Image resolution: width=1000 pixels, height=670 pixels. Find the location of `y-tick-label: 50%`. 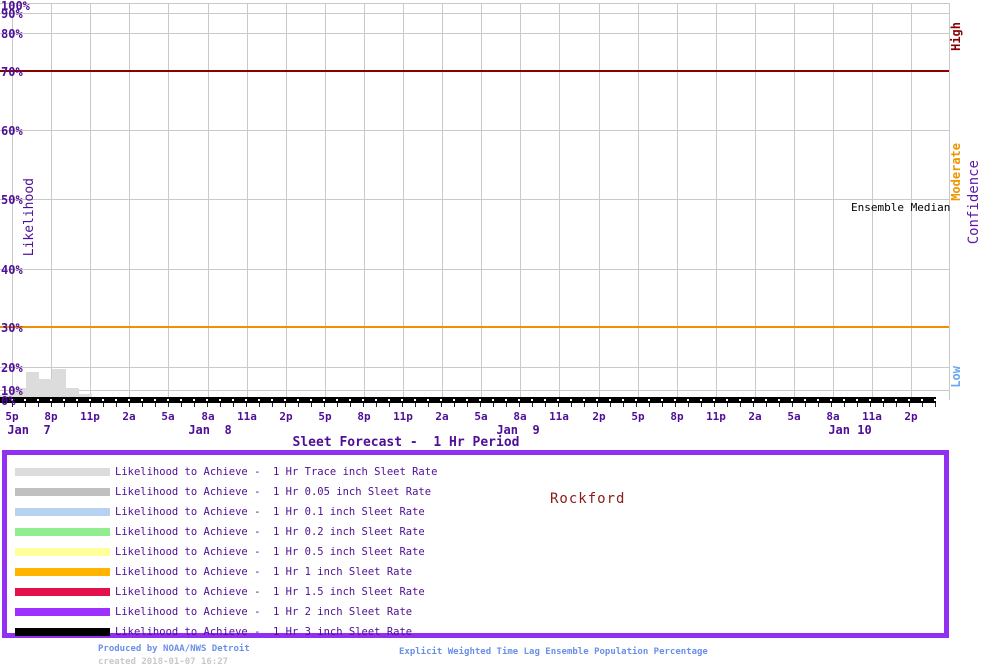

y-tick-label: 50% is located at coordinates (12, 200).